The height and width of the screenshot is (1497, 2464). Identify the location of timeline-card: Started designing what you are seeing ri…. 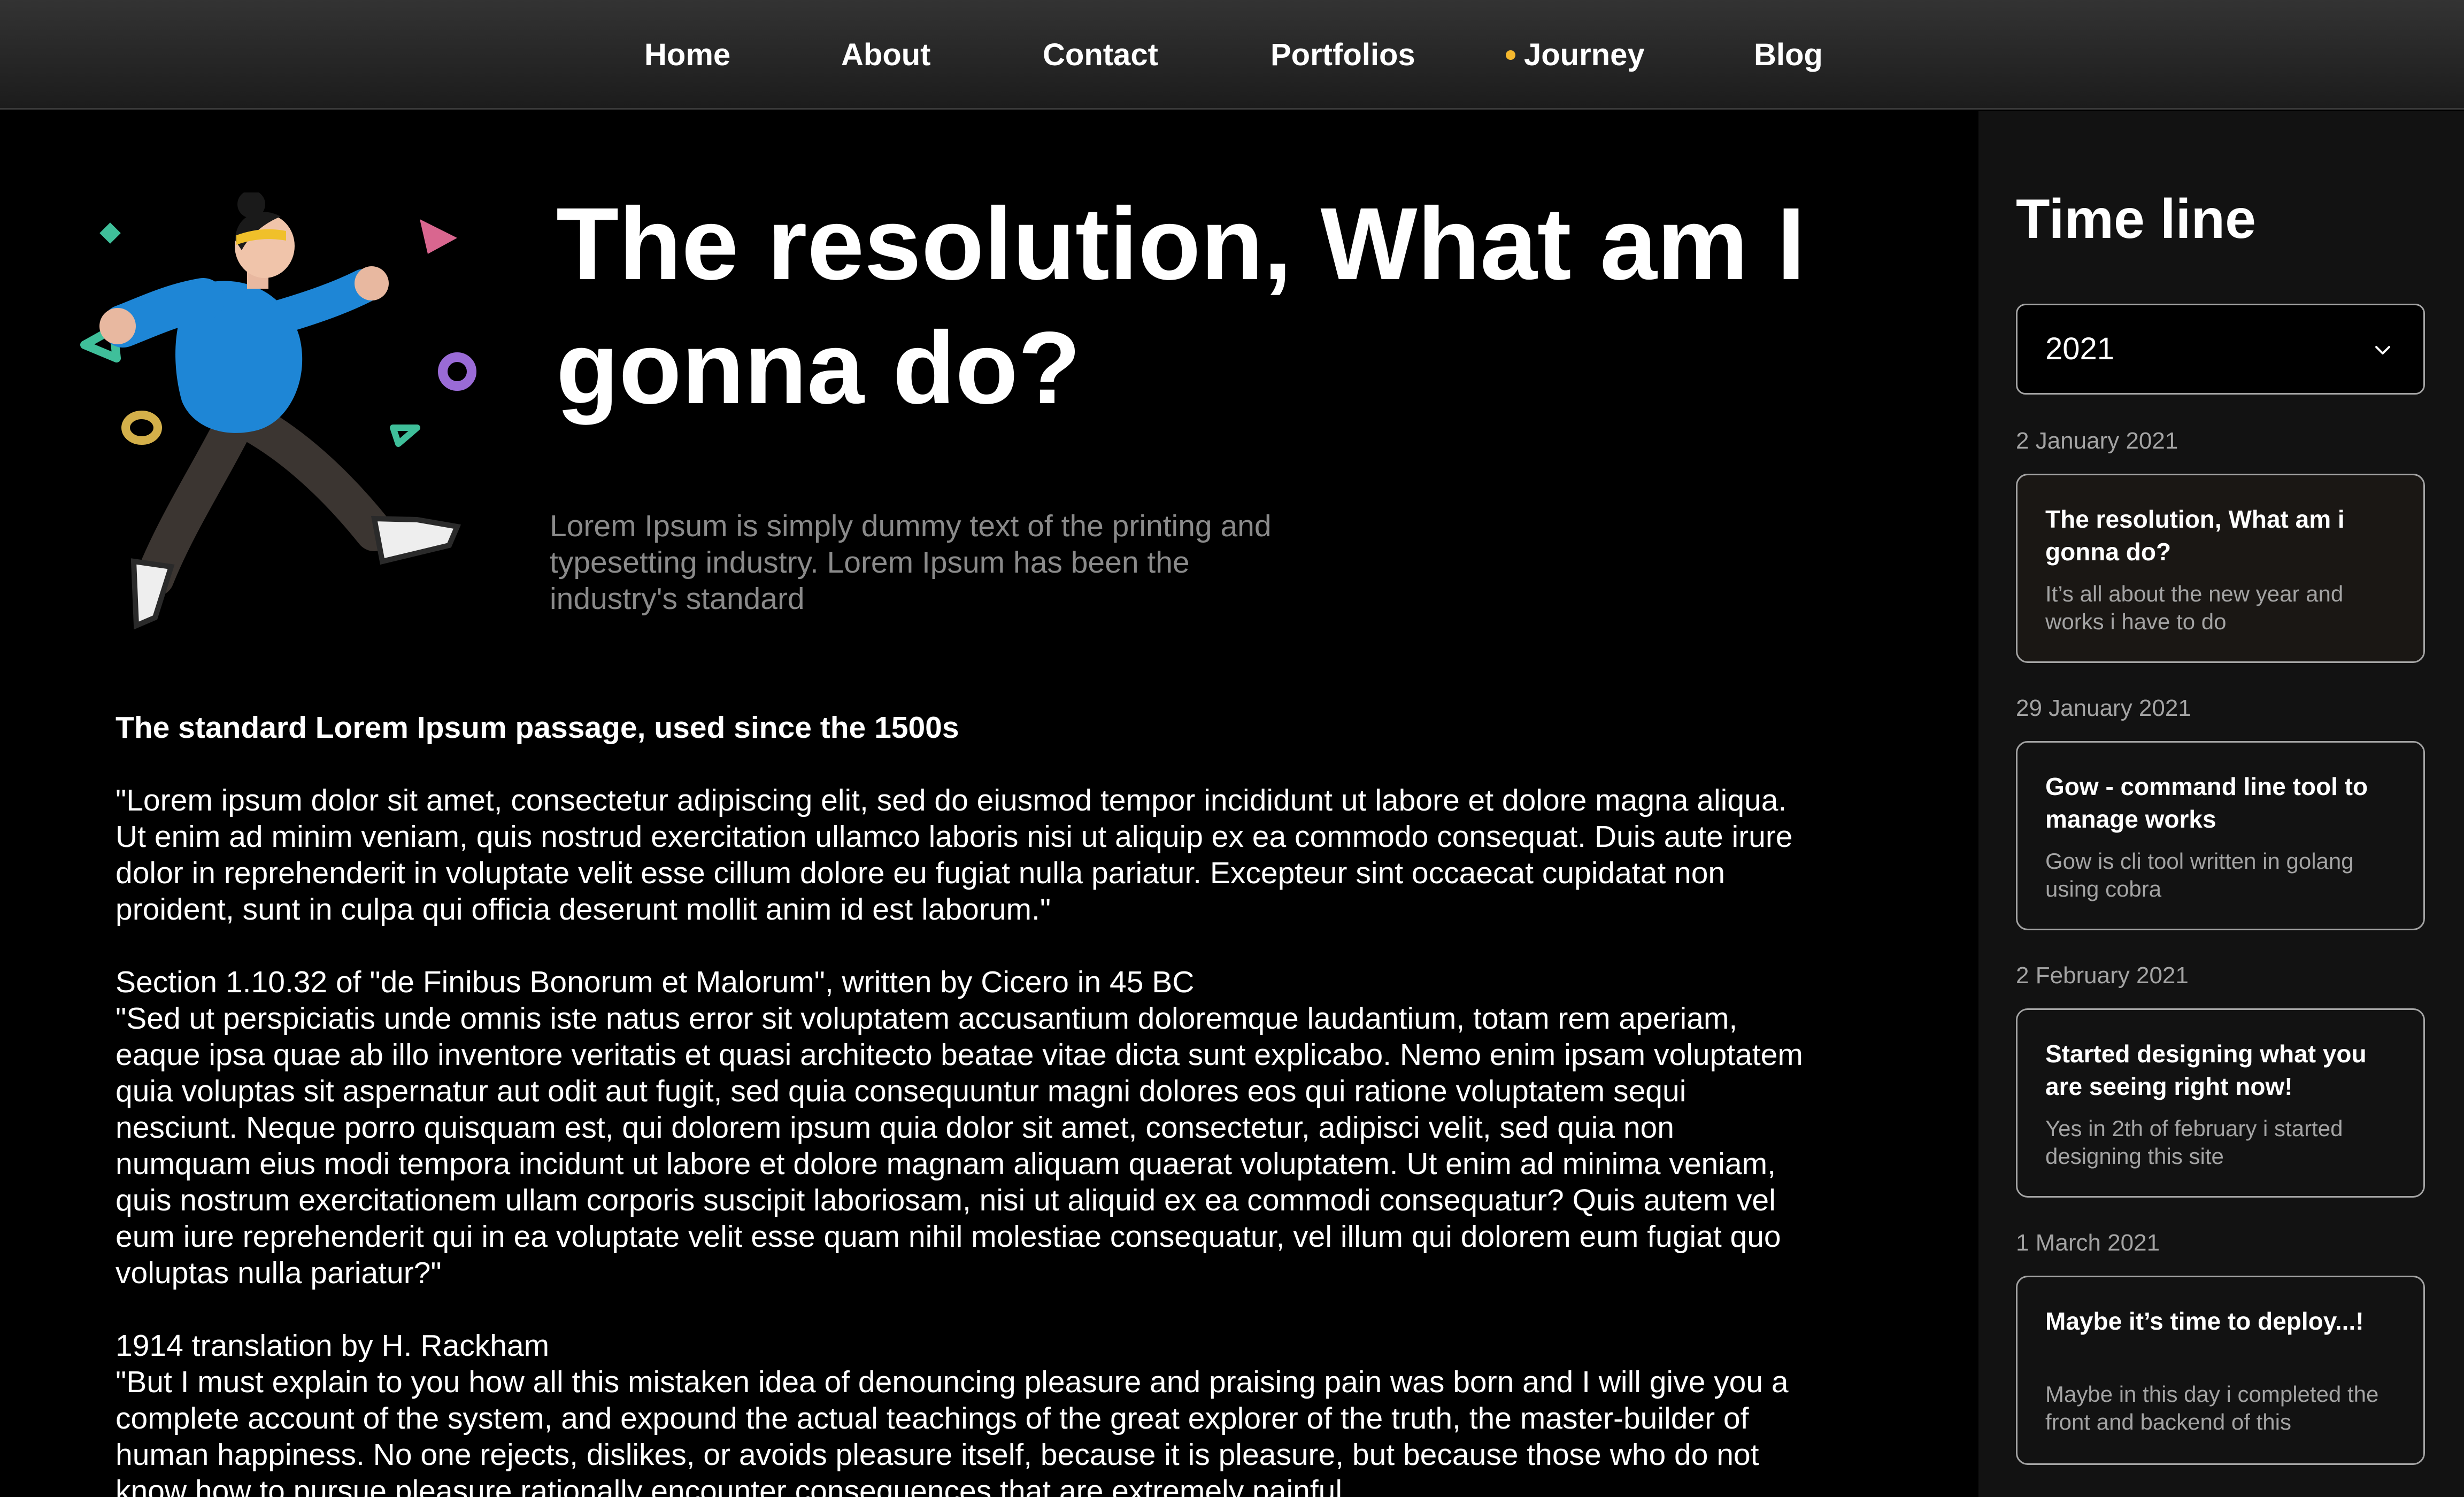
(2220, 1103).